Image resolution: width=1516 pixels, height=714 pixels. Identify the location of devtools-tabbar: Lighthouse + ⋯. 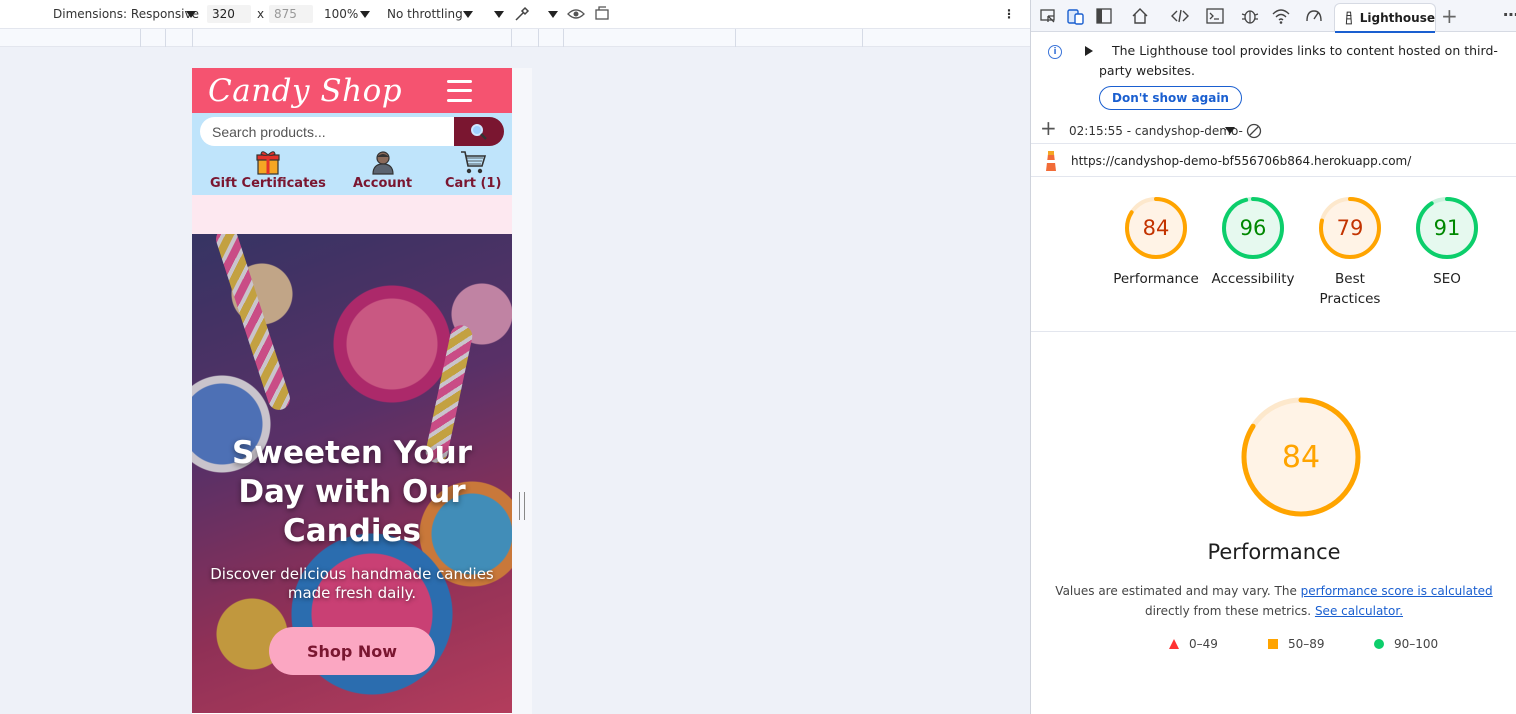
(1273, 16).